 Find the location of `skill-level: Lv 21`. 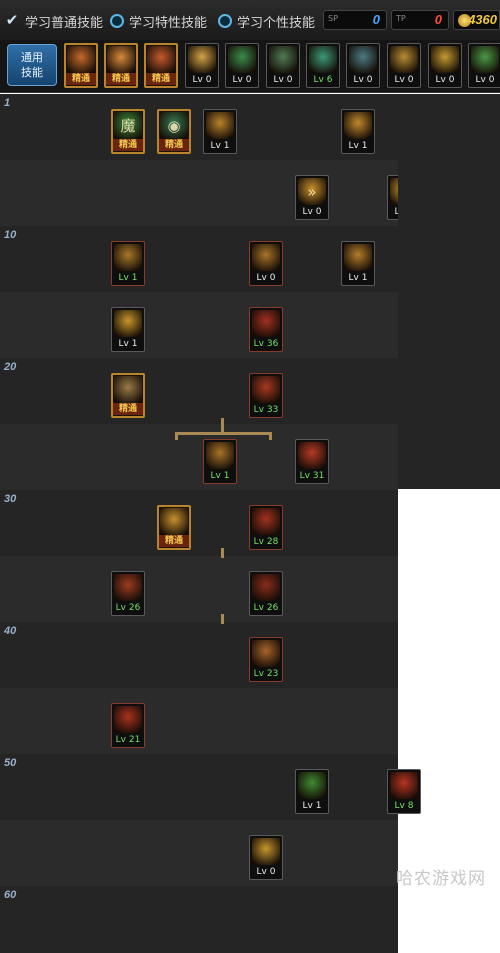

skill-level: Lv 21 is located at coordinates (128, 740).